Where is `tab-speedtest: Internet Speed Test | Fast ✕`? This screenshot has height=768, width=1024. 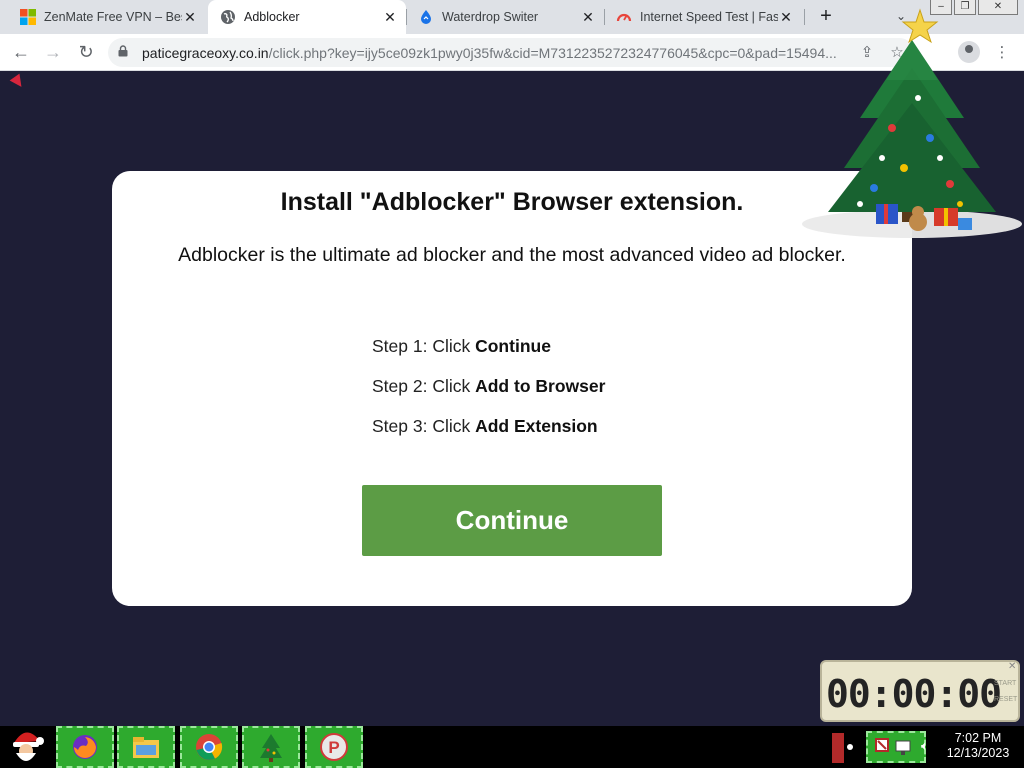
tab-speedtest: Internet Speed Test | Fast ✕ is located at coordinates (704, 17).